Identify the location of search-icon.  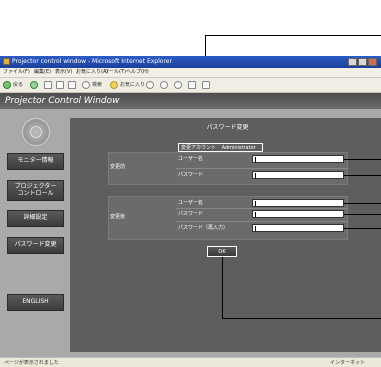
(86, 85).